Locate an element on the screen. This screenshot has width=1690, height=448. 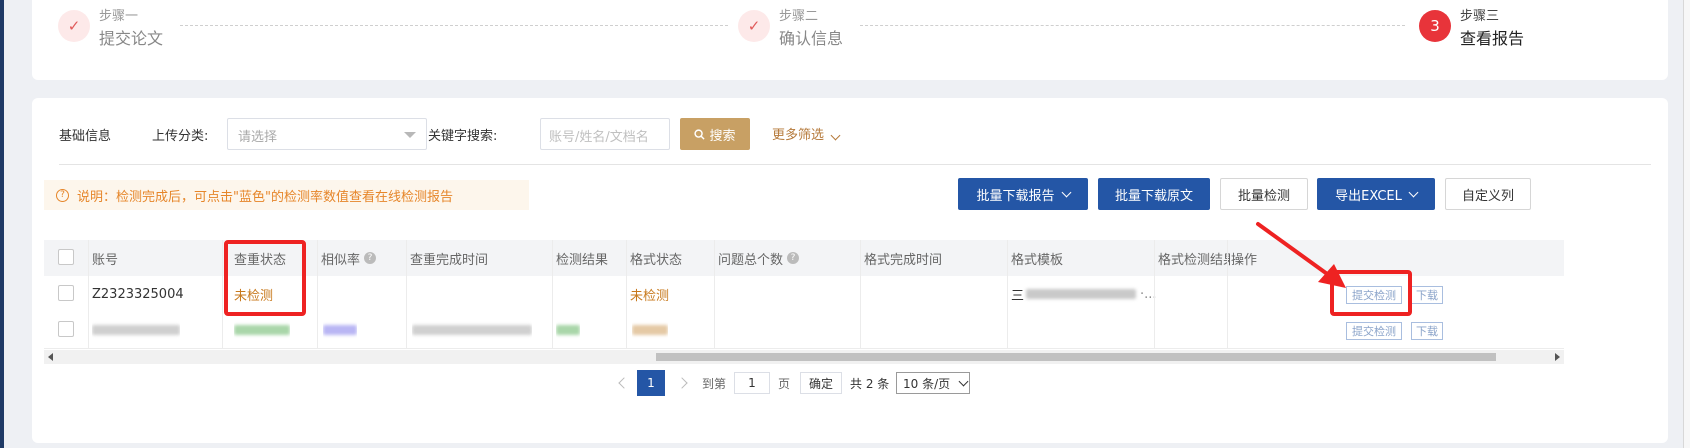
goto-page-input: 1 is located at coordinates (752, 383).